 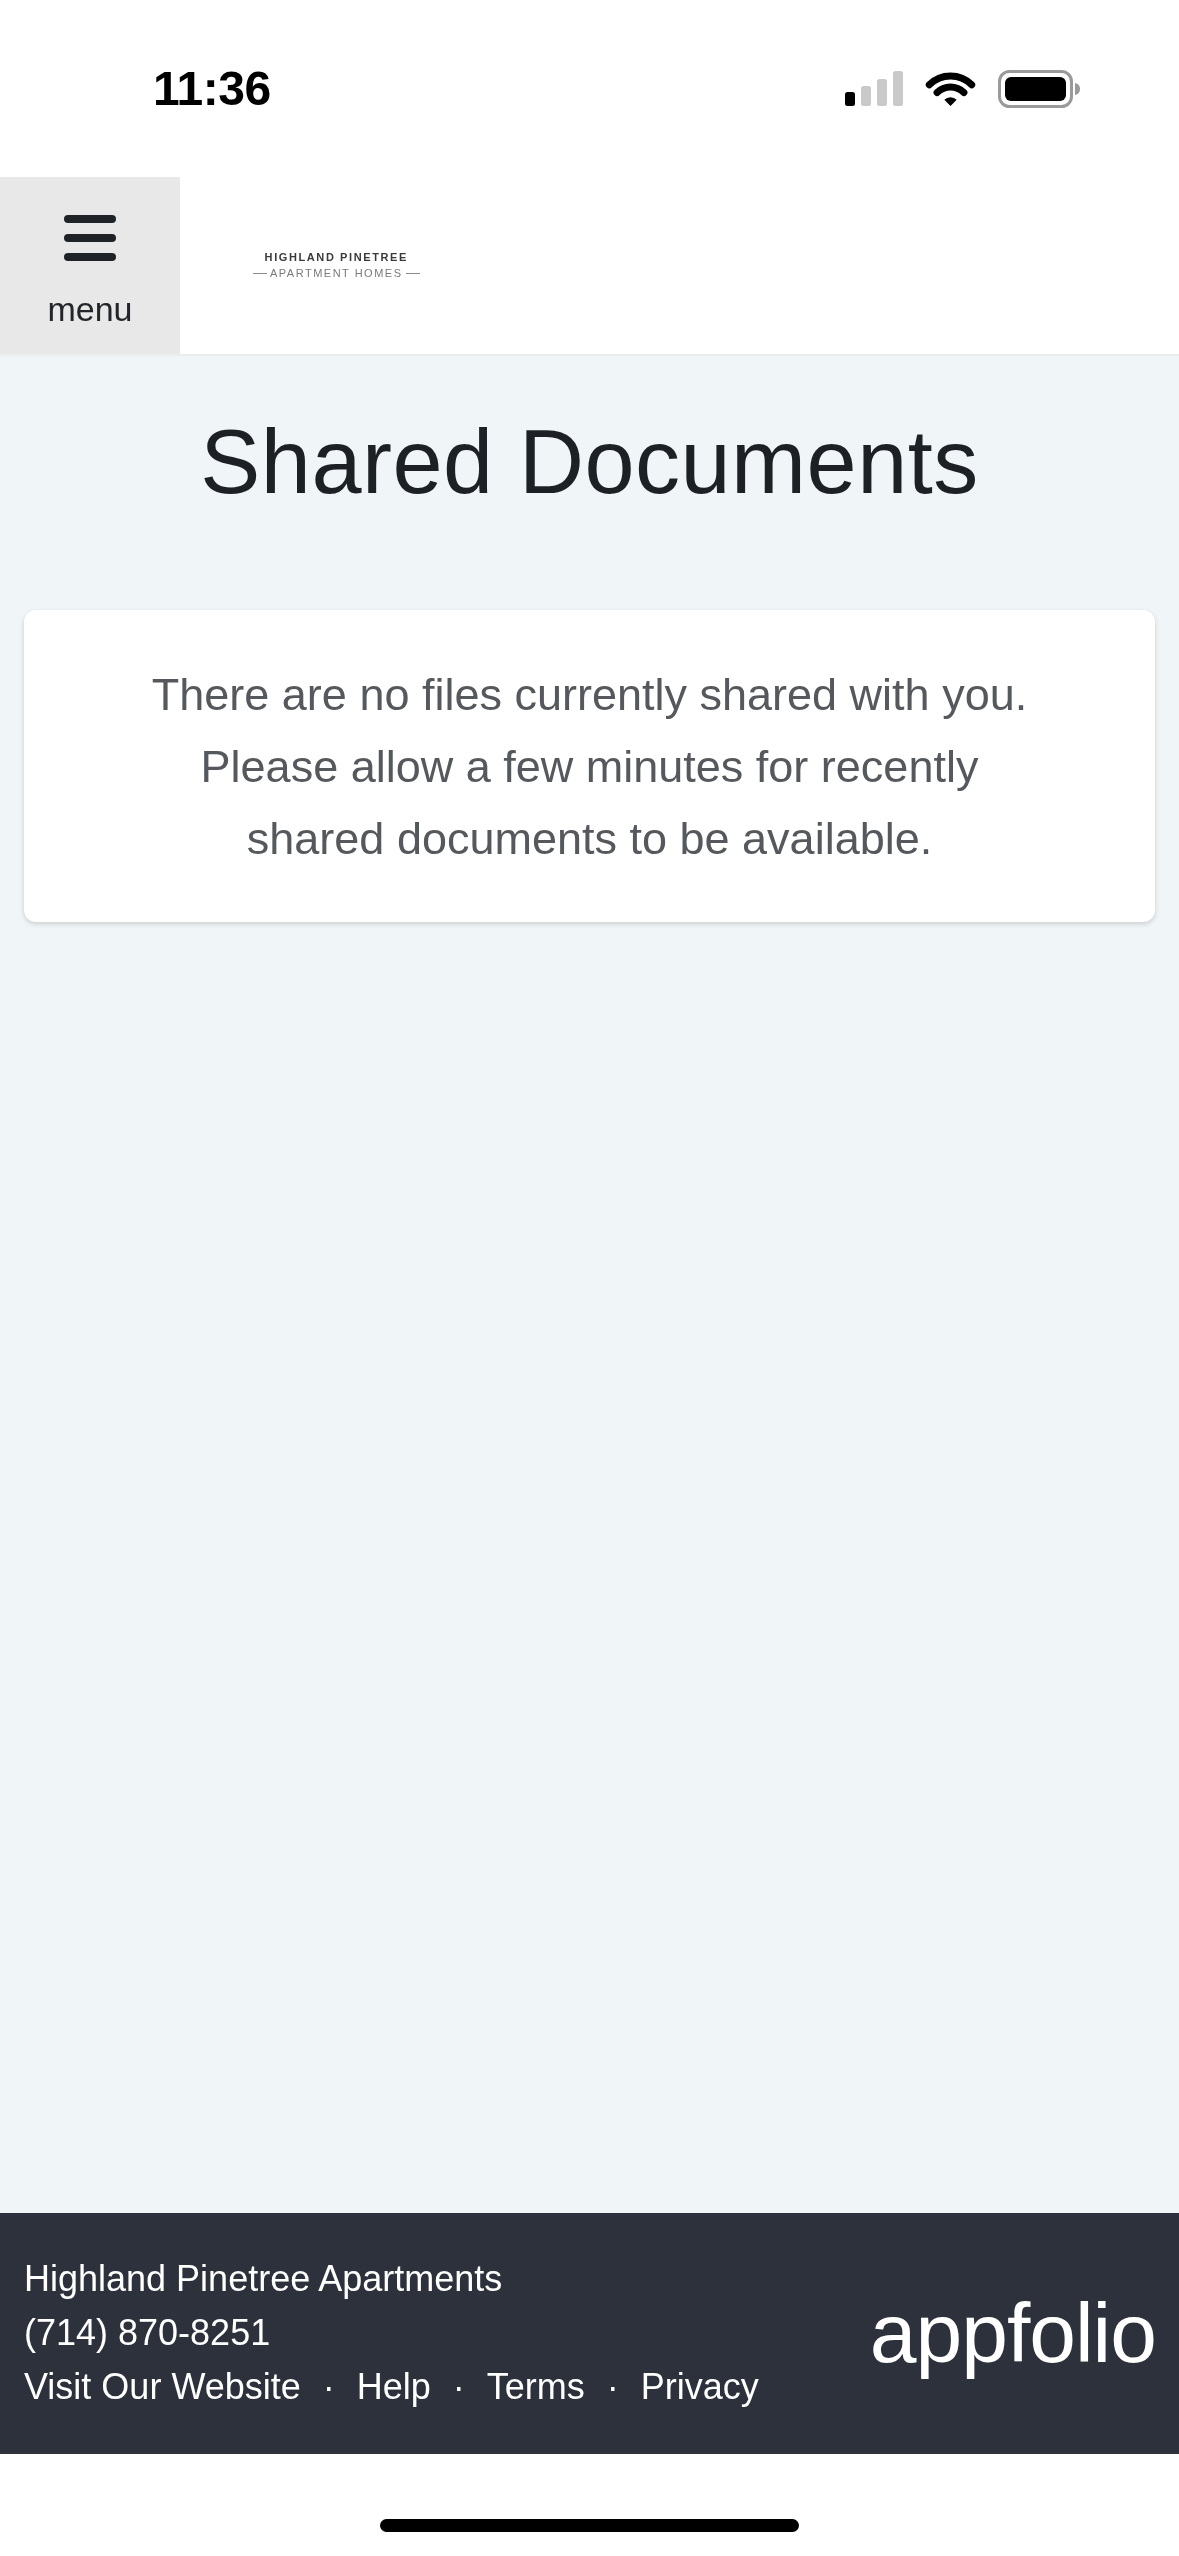 What do you see at coordinates (699, 2387) in the screenshot?
I see `footer-link: Privacy` at bounding box center [699, 2387].